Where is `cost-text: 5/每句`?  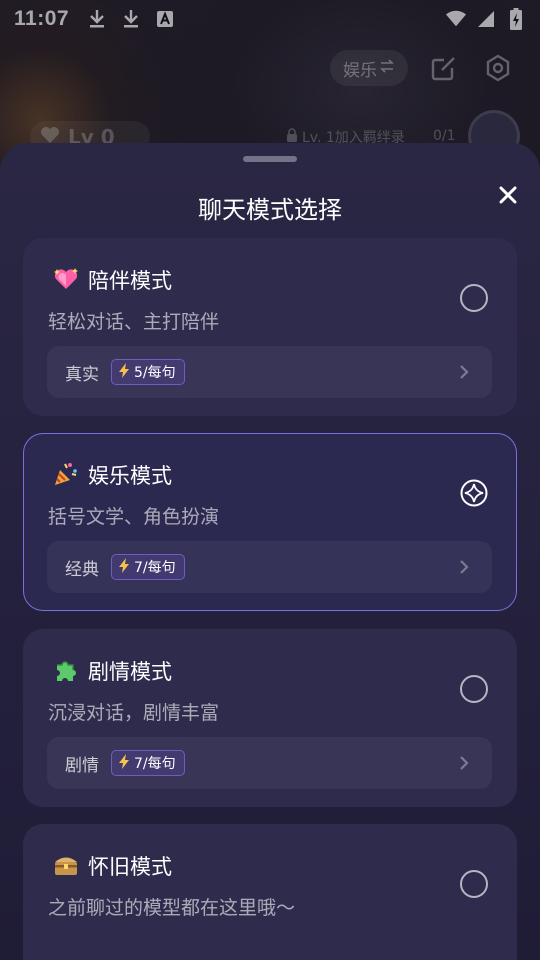
cost-text: 5/每句 is located at coordinates (155, 373).